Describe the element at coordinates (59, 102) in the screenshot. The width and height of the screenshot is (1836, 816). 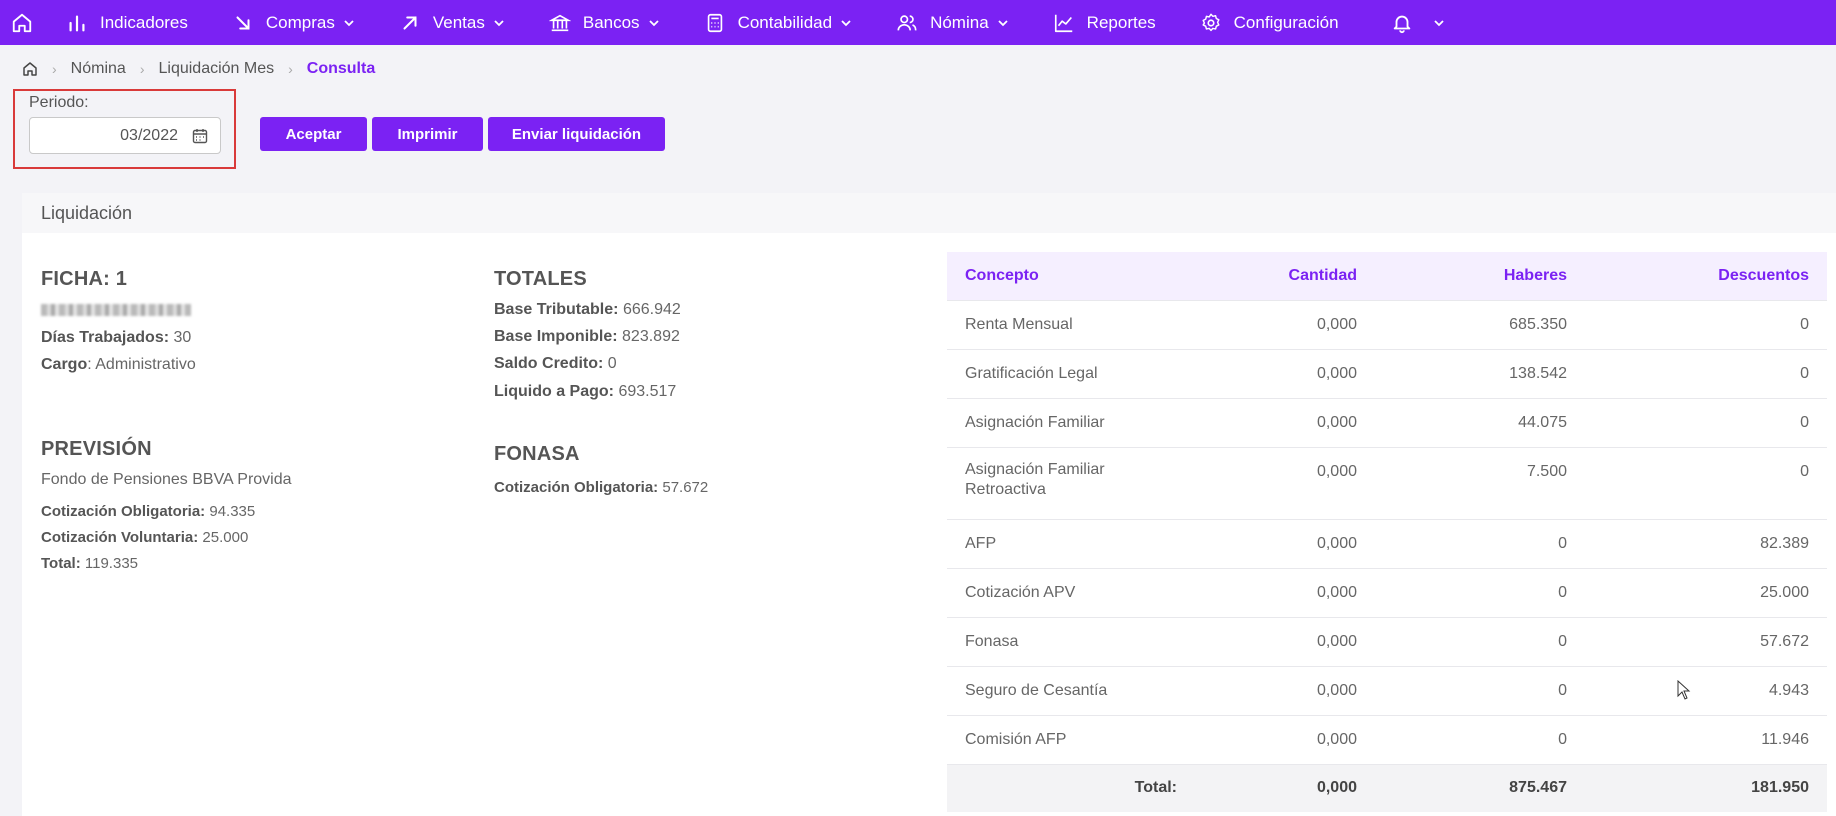
I see `period-label: Periodo:` at that location.